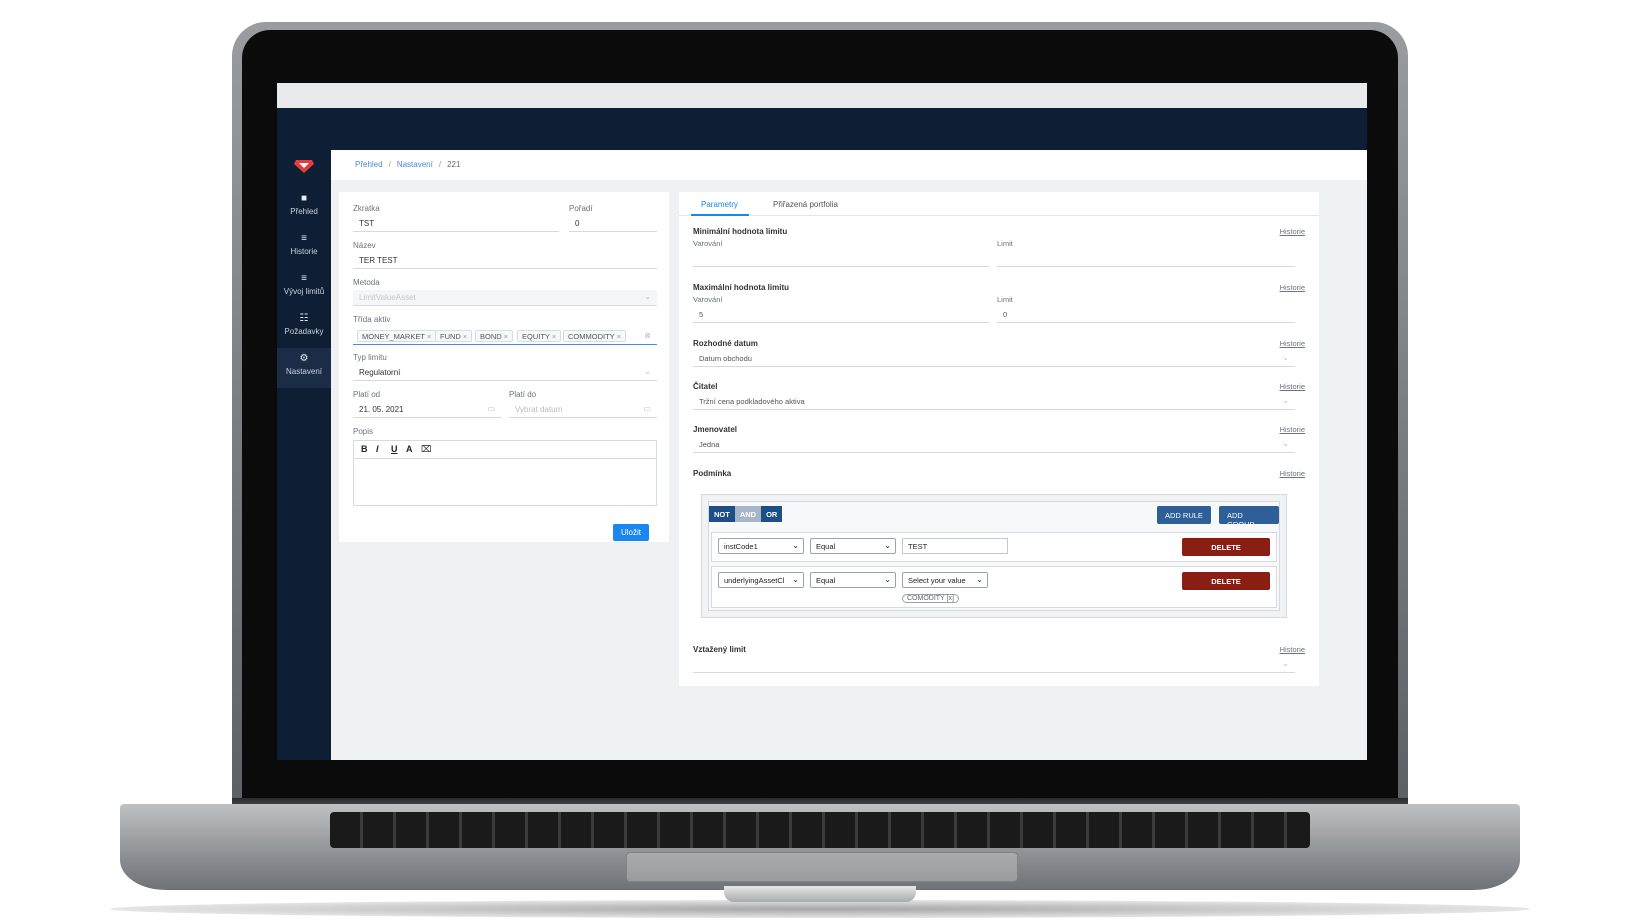  What do you see at coordinates (1146, 259) in the screenshot?
I see `min-limit-input` at bounding box center [1146, 259].